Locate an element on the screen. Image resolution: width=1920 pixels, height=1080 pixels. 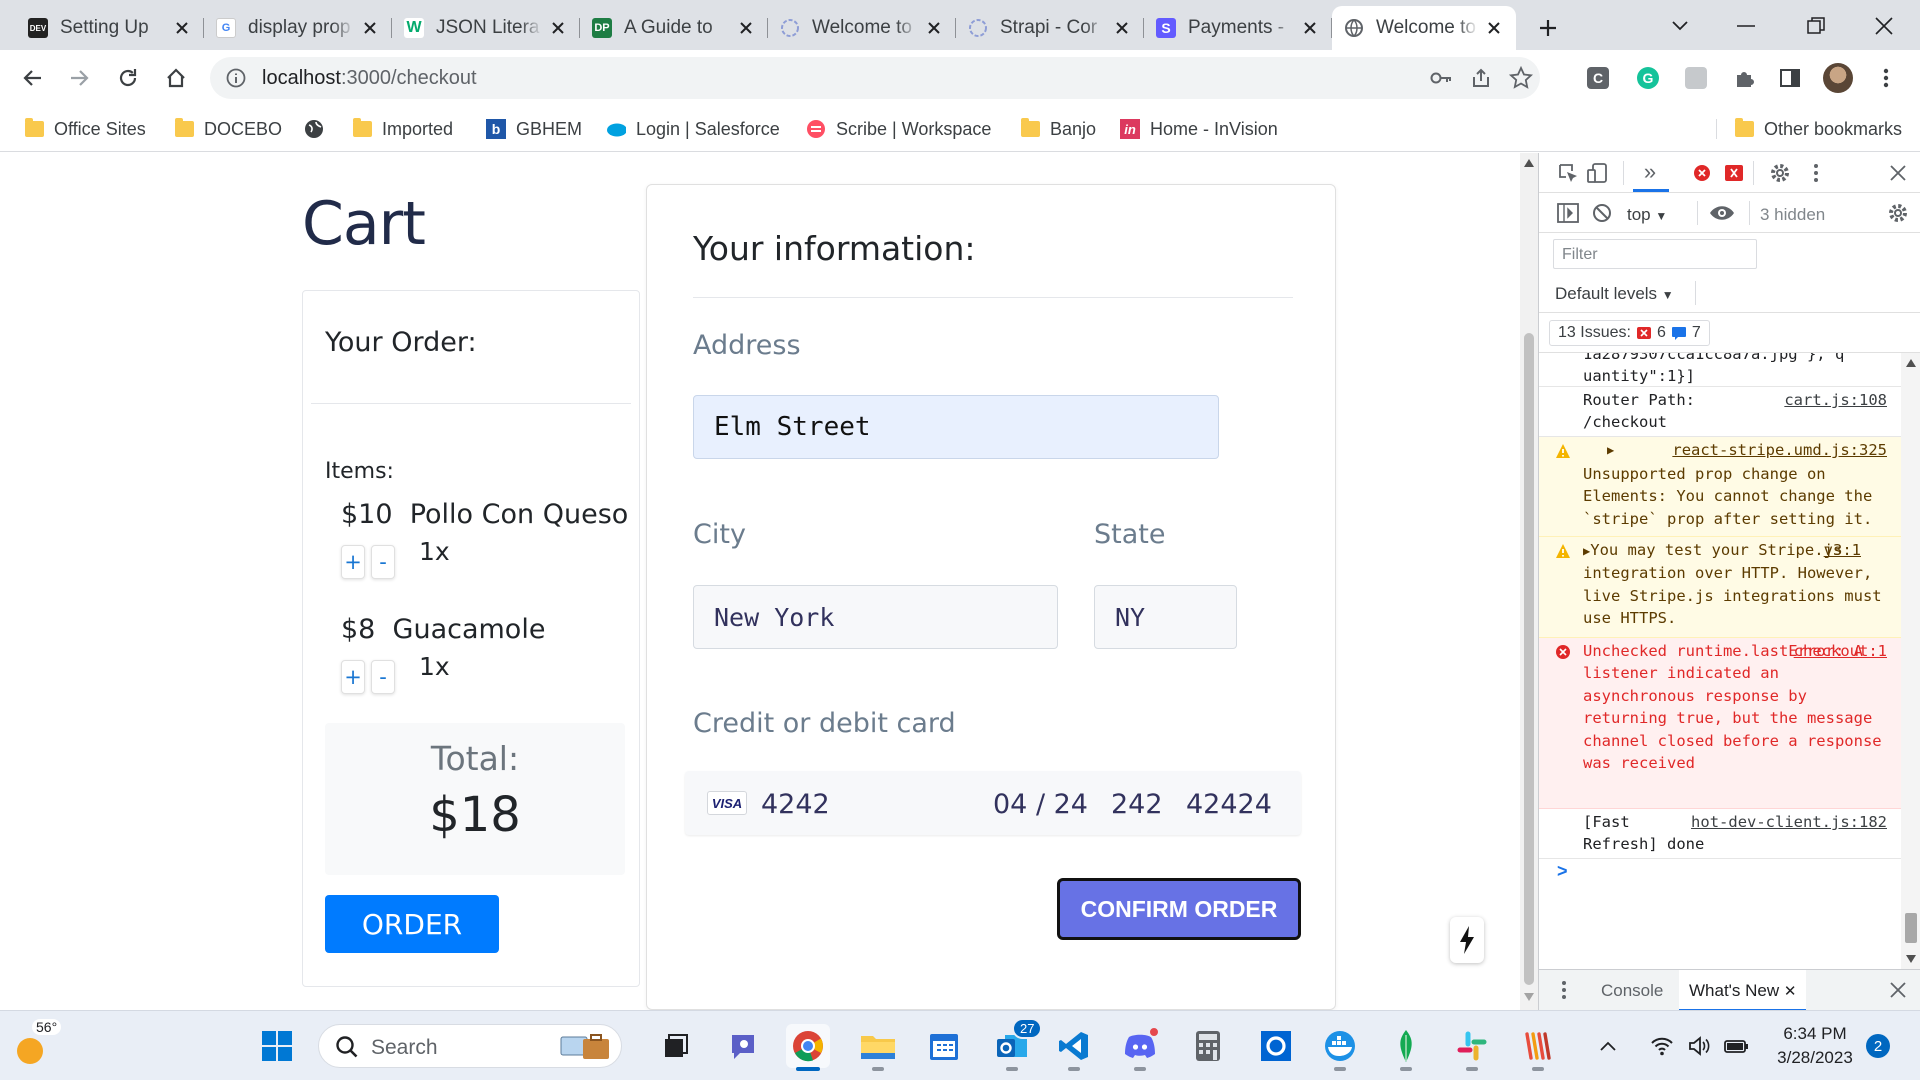
start-button is located at coordinates (277, 1046).